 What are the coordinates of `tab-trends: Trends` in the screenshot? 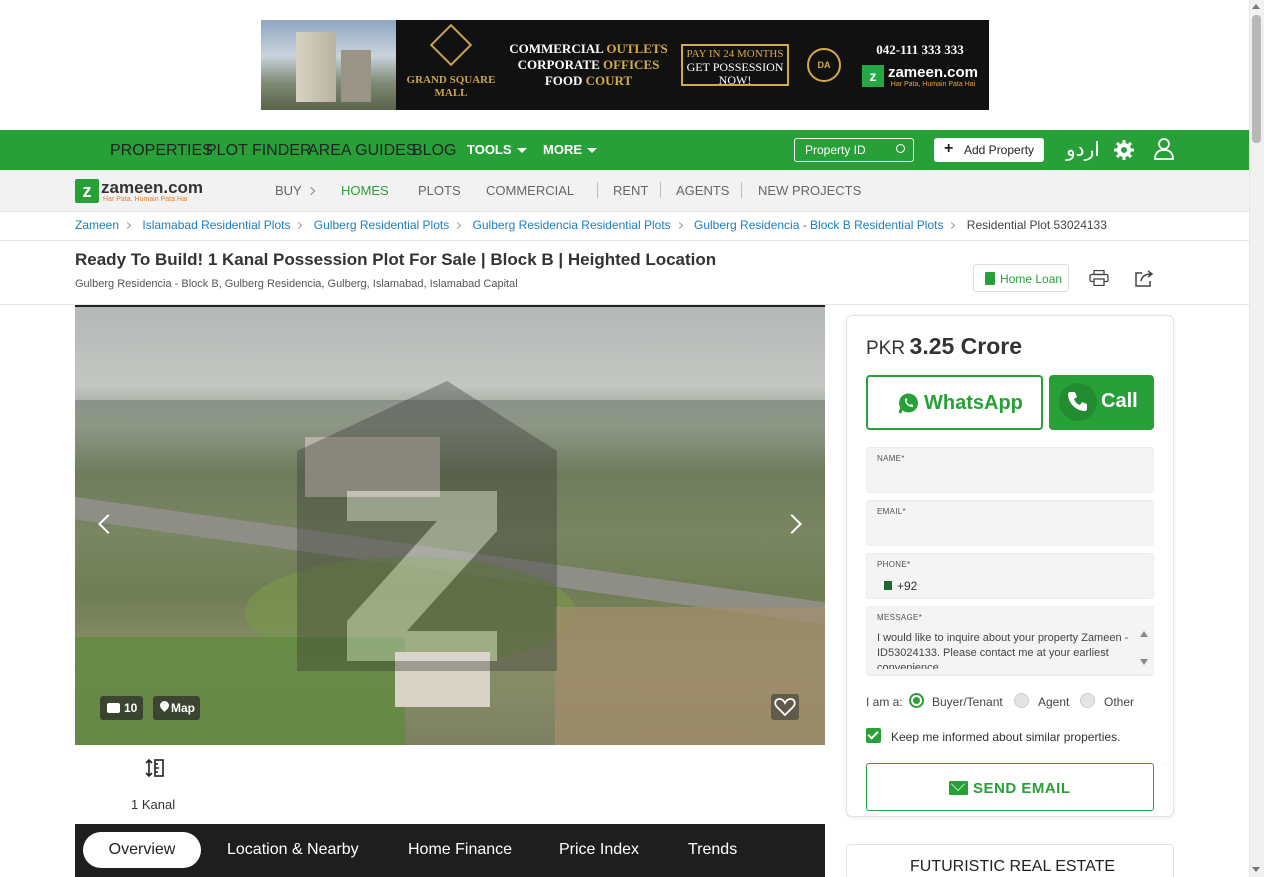 It's located at (712, 850).